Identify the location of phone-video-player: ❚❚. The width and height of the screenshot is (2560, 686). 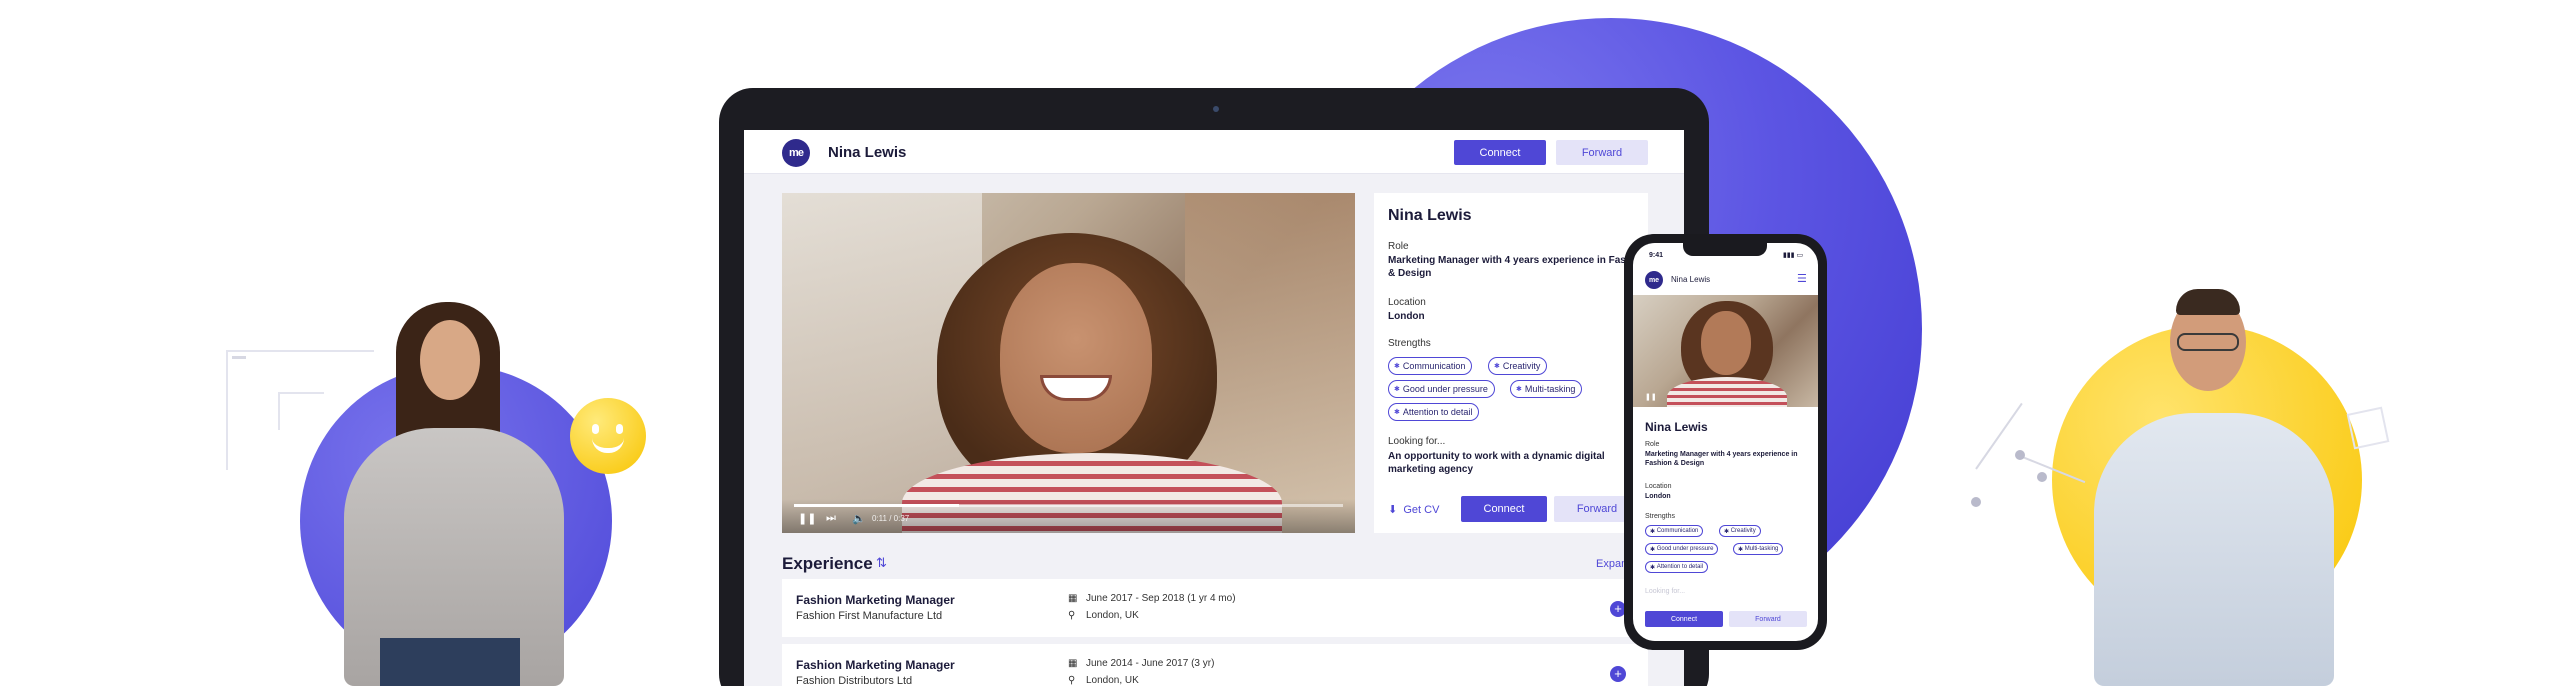
(1725, 351).